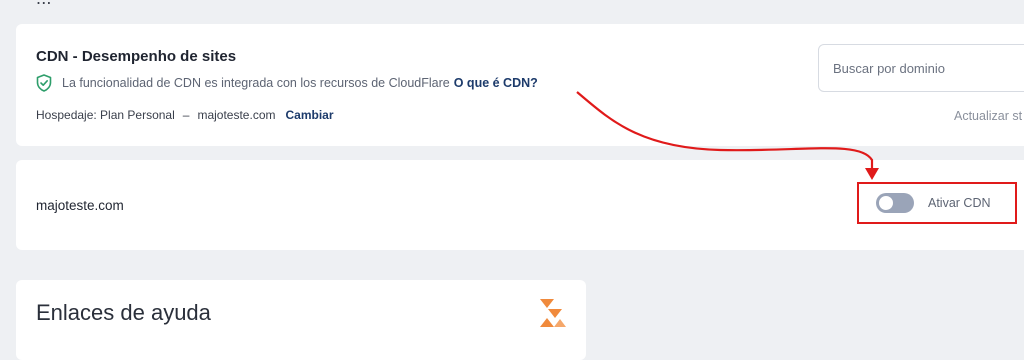 The width and height of the screenshot is (1024, 360). What do you see at coordinates (44, 83) in the screenshot?
I see `shield-check-icon` at bounding box center [44, 83].